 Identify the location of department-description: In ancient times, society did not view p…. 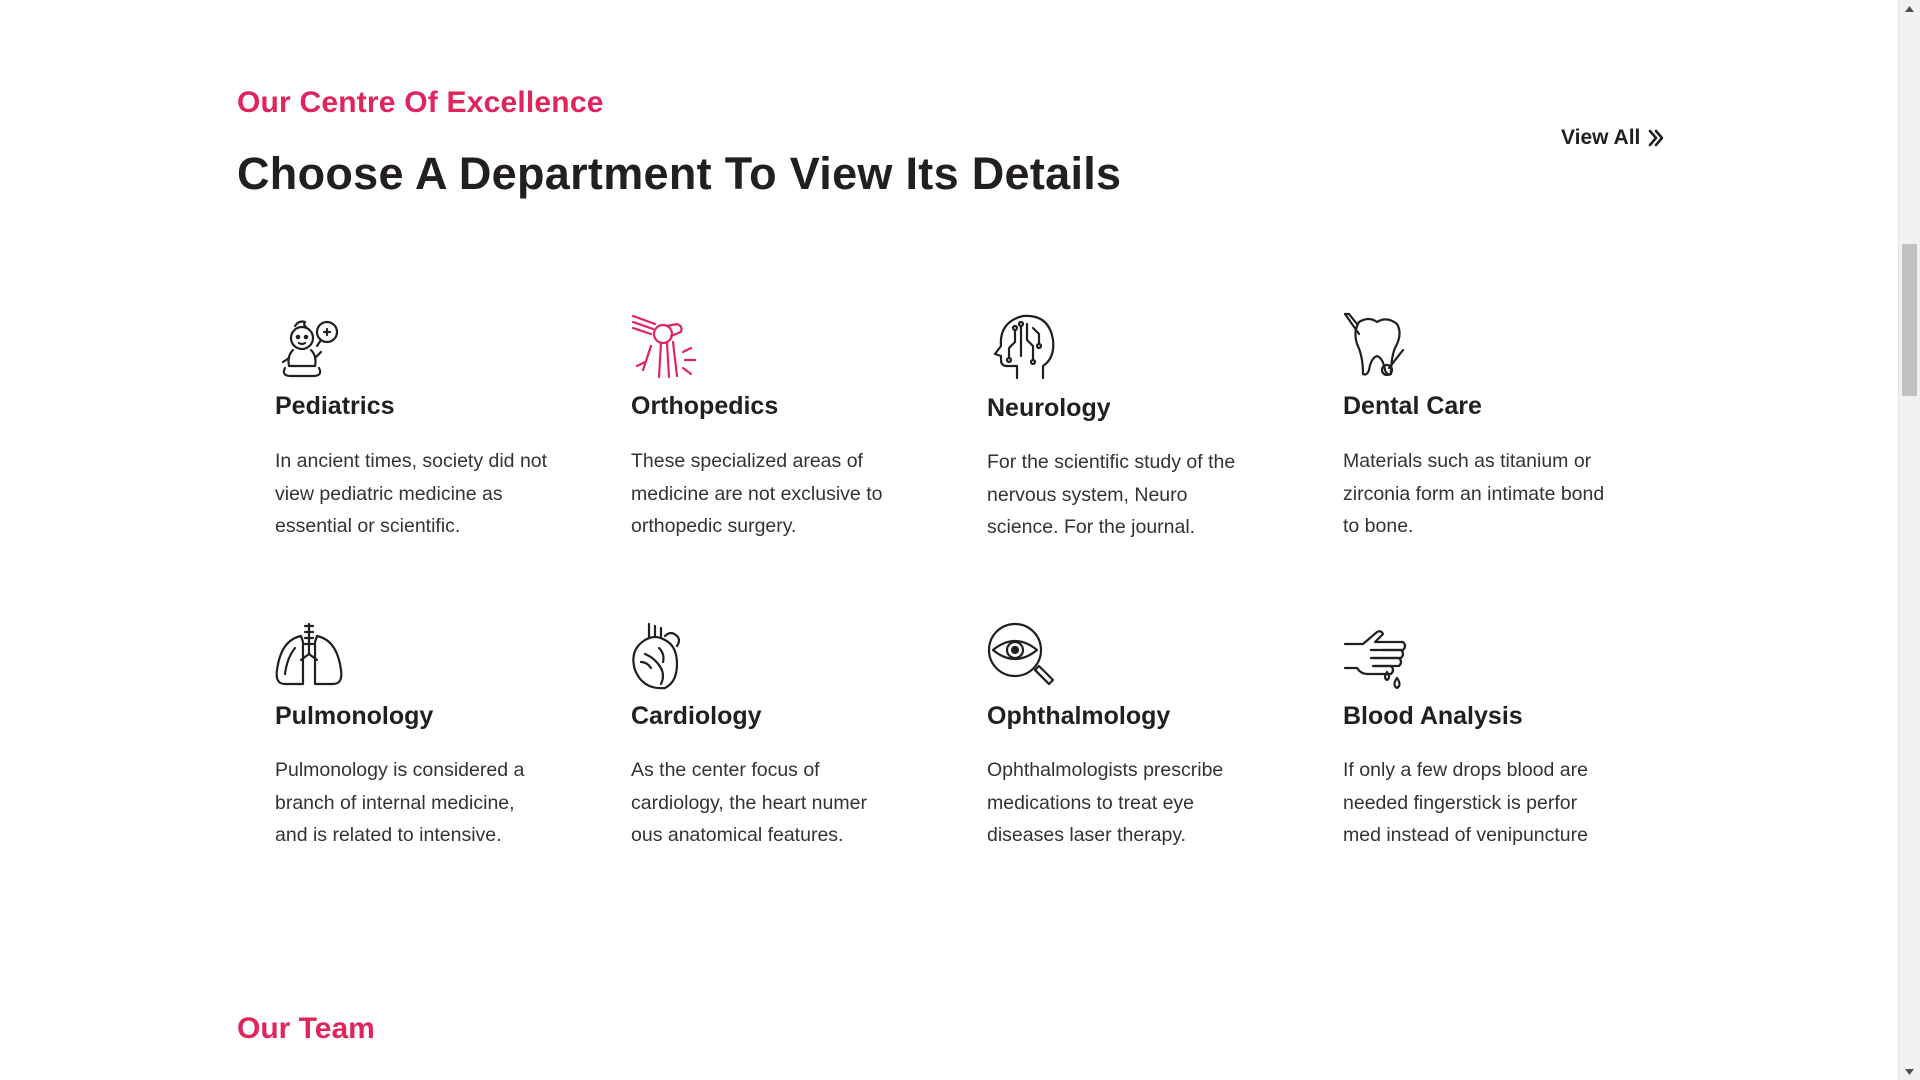
(411, 493).